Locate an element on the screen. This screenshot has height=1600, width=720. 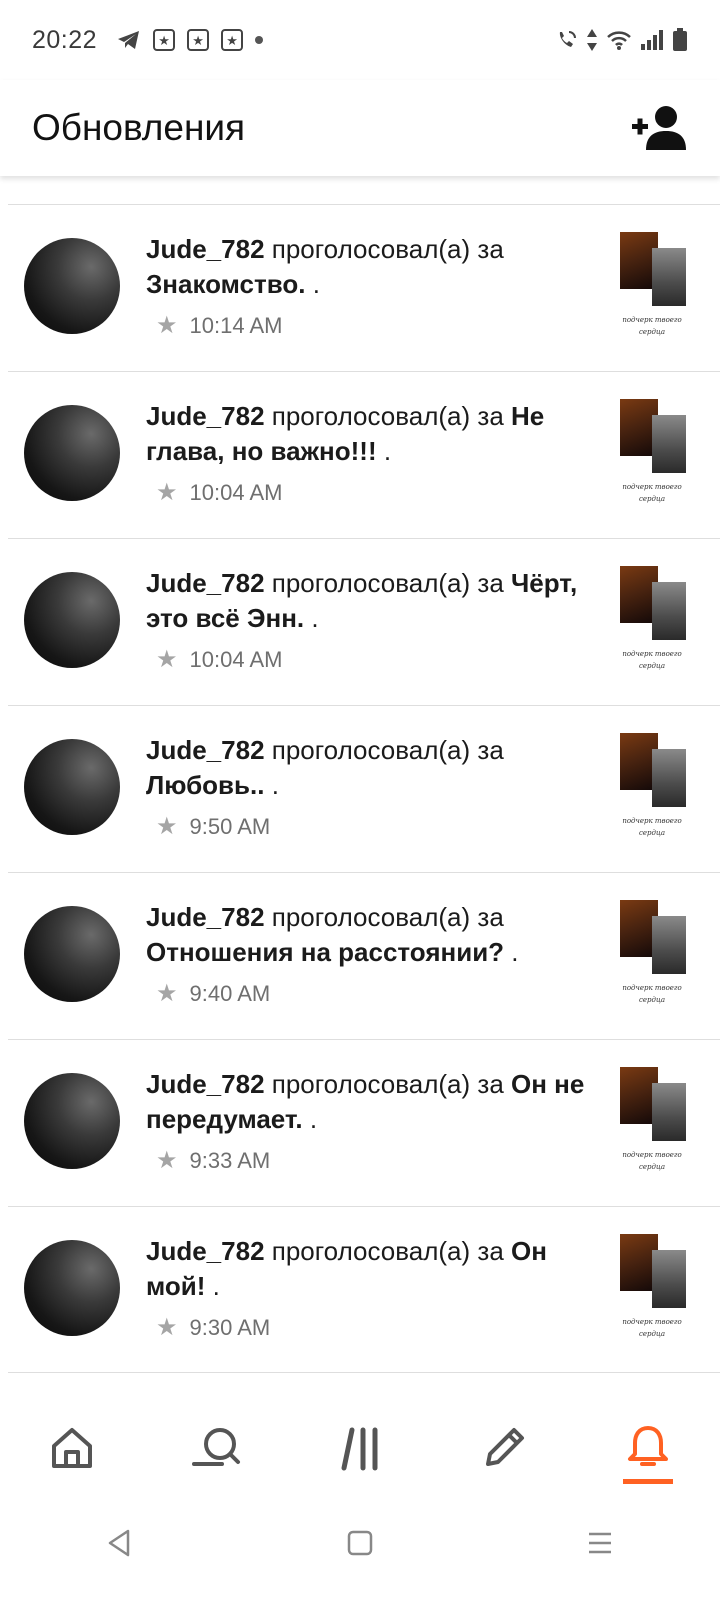
system-nav is located at coordinates (360, 1543).